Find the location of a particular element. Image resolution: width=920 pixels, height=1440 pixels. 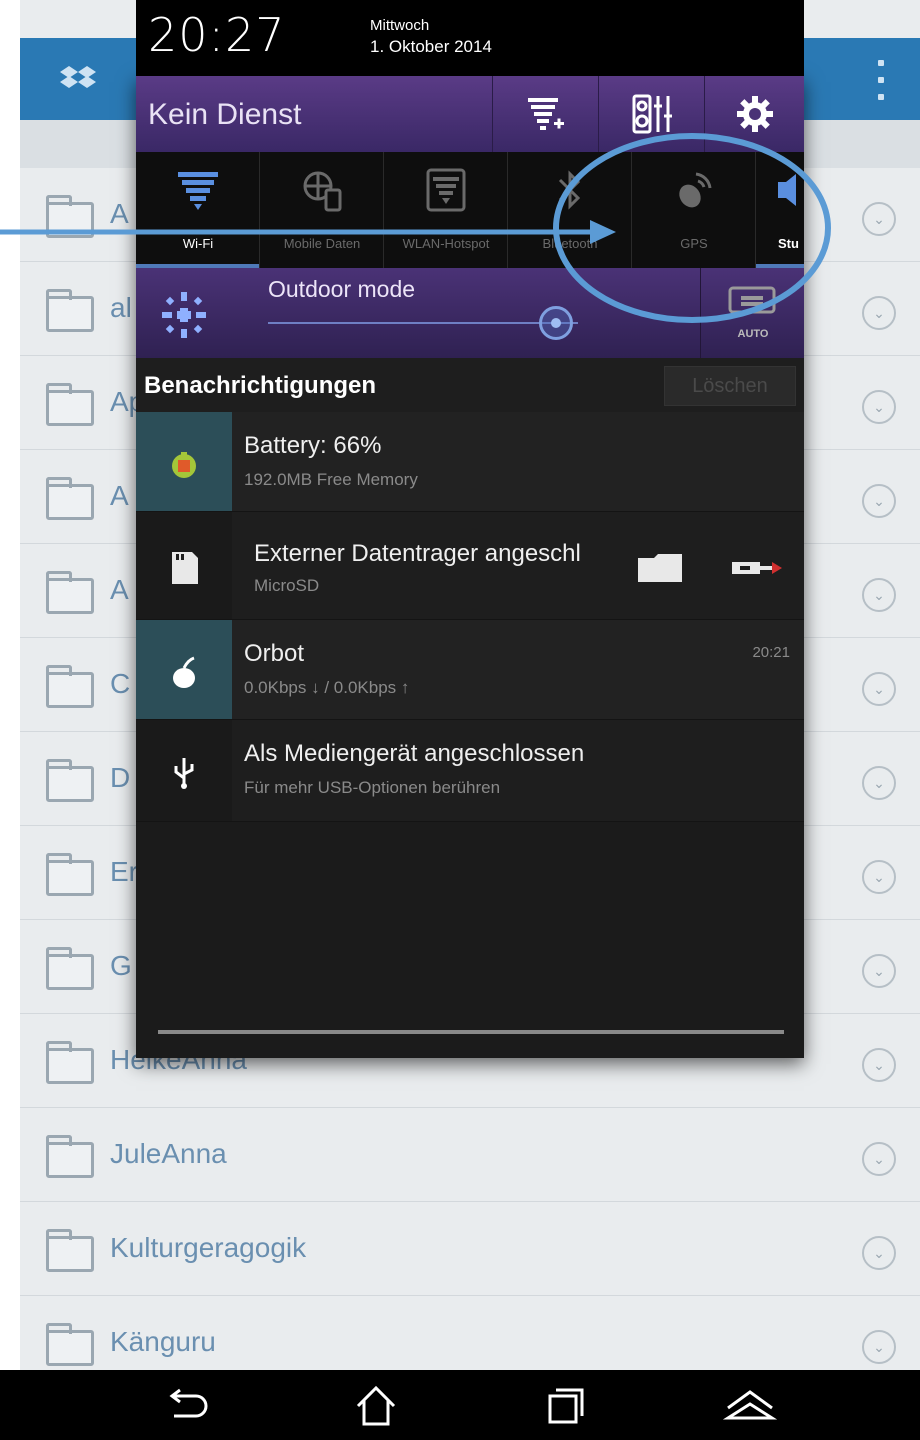

toggle-sound: Stu is located at coordinates (780, 210).